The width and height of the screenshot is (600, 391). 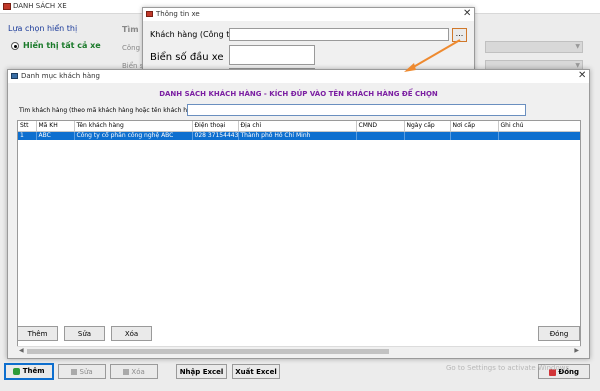 What do you see at coordinates (308, 14) in the screenshot?
I see `vehicle-info-title-bar: Thông tin xe ✕` at bounding box center [308, 14].